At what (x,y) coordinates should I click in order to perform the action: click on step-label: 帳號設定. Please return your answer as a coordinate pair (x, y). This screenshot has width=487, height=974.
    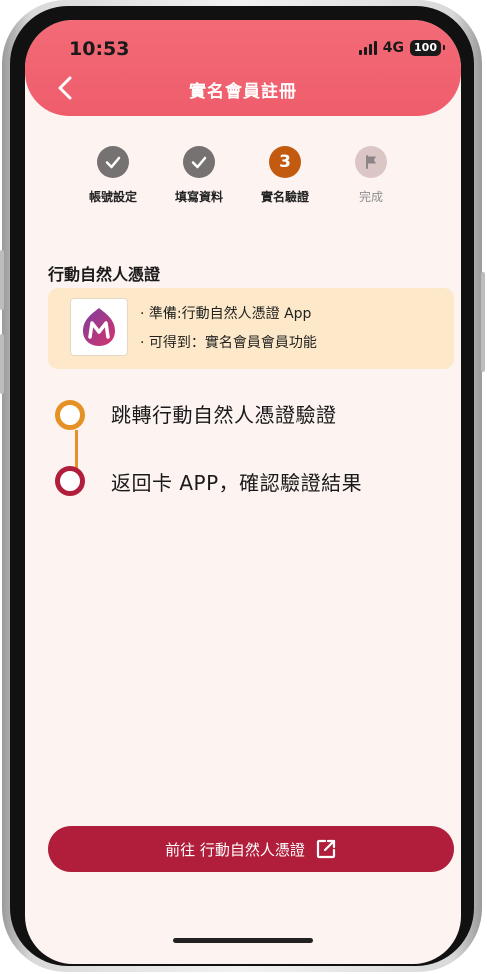
    Looking at the image, I should click on (112, 197).